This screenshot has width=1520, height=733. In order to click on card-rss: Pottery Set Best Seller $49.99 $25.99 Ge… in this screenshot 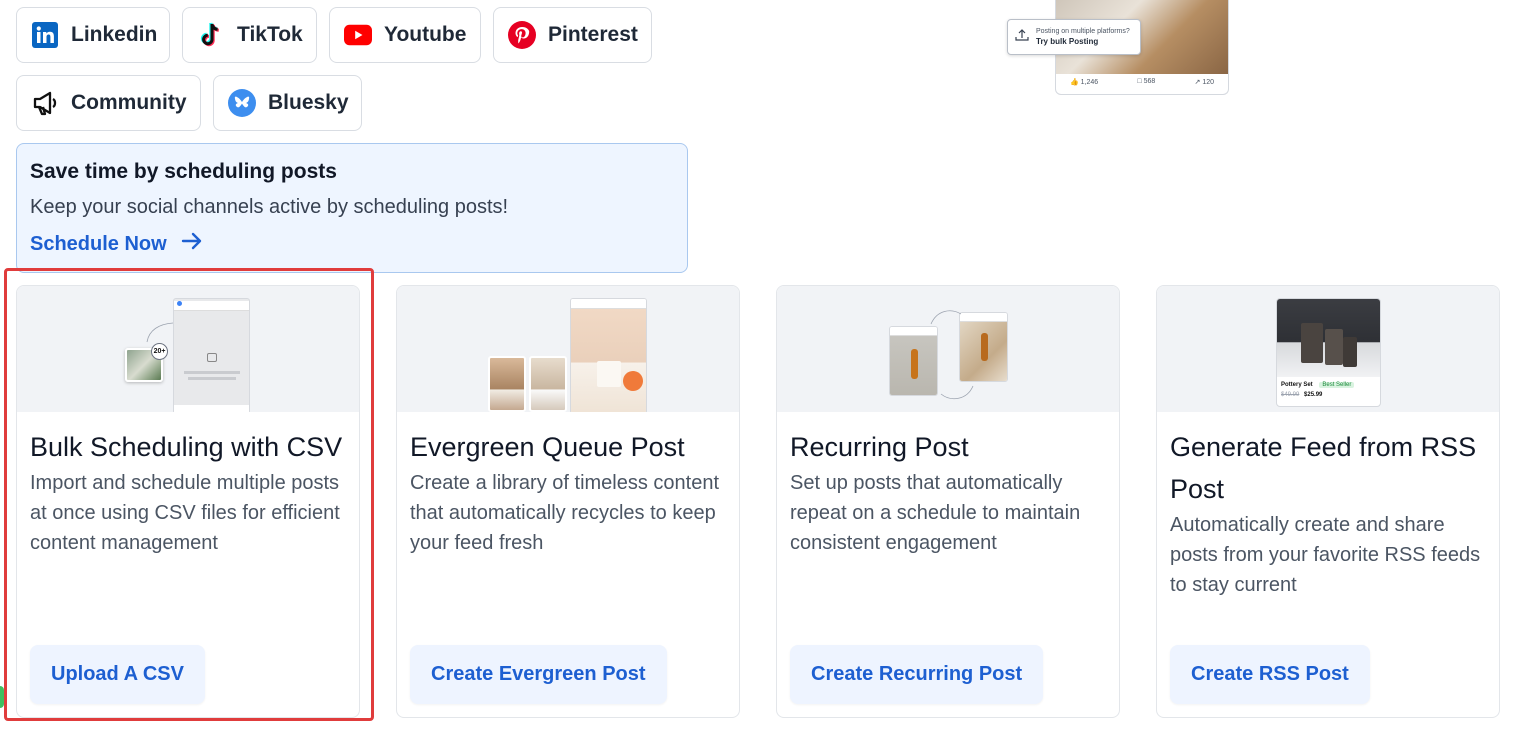, I will do `click(1328, 501)`.